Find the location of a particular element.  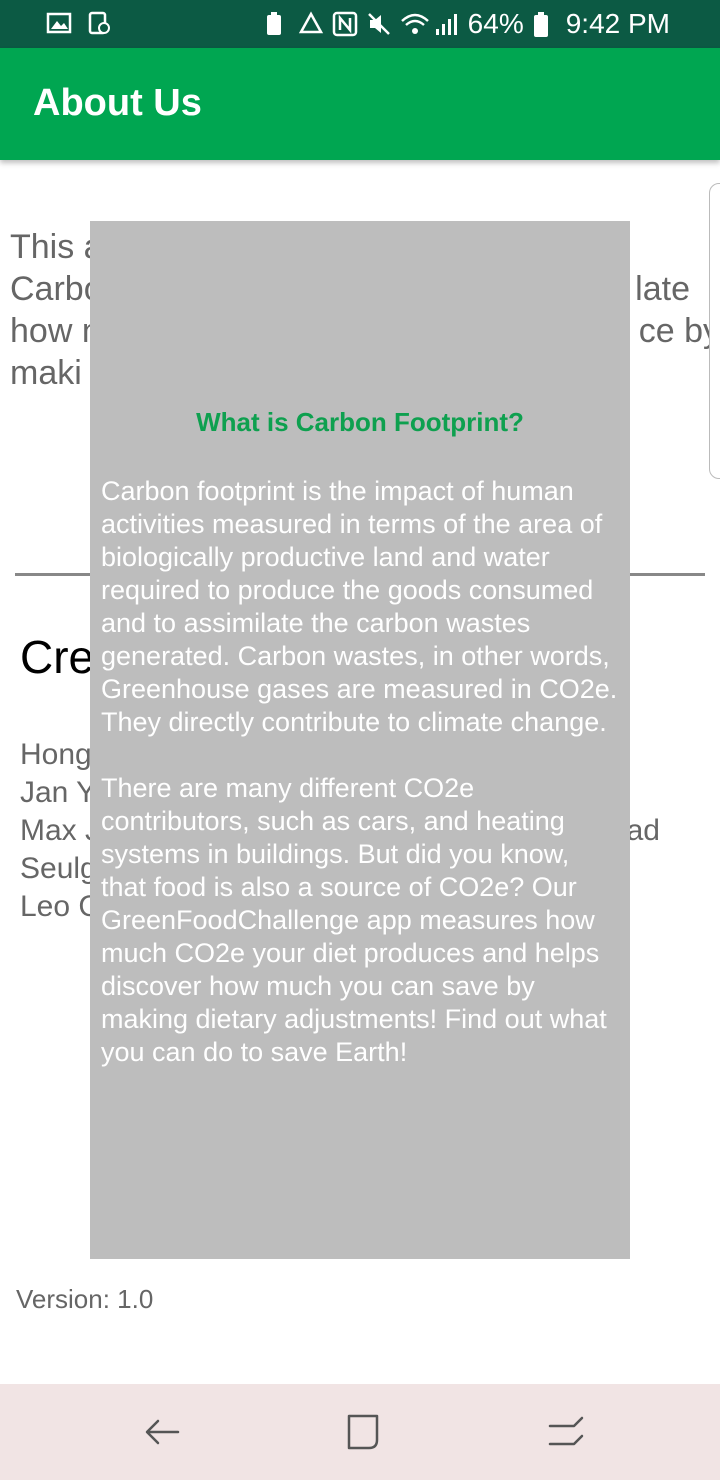

page-title: About Us is located at coordinates (117, 103).